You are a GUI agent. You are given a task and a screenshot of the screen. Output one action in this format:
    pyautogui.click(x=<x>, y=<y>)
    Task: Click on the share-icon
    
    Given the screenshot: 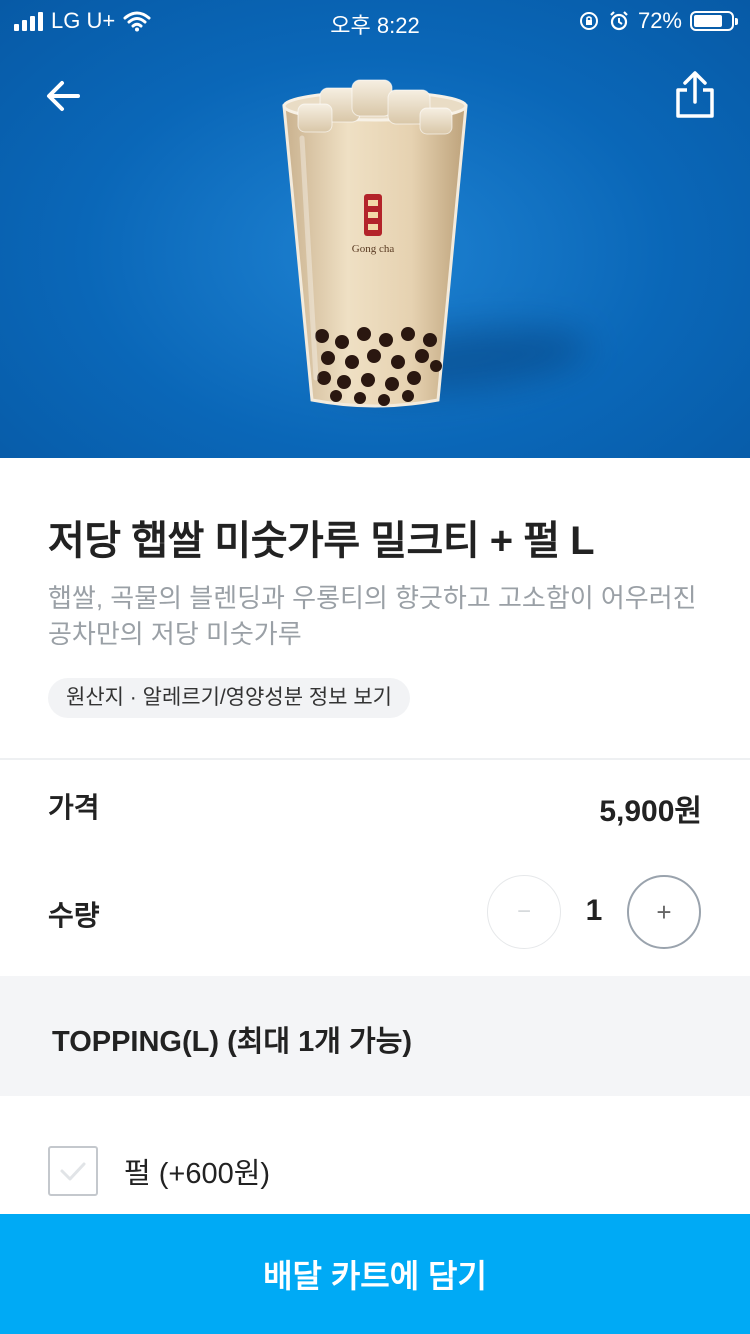 What is the action you would take?
    pyautogui.click(x=695, y=94)
    